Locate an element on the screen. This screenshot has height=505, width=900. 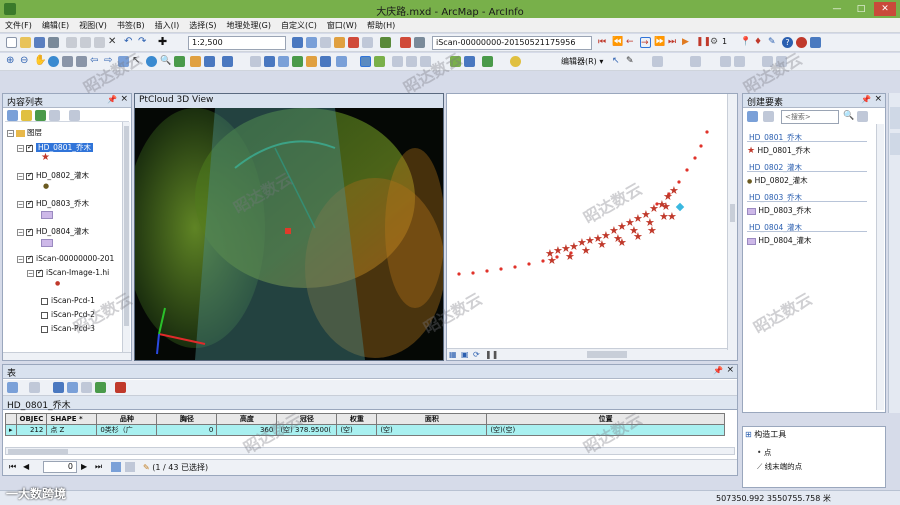
graph-icon is located at coordinates (269, 61).